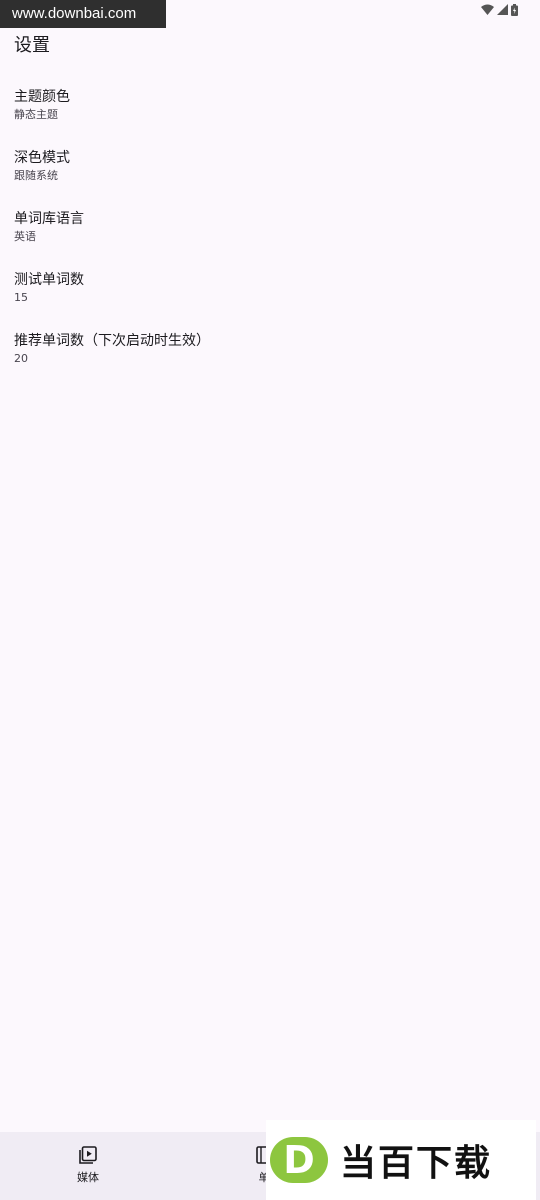 The image size is (540, 1200). Describe the element at coordinates (83, 14) in the screenshot. I see `watermark-url: www.downbai.com` at that location.